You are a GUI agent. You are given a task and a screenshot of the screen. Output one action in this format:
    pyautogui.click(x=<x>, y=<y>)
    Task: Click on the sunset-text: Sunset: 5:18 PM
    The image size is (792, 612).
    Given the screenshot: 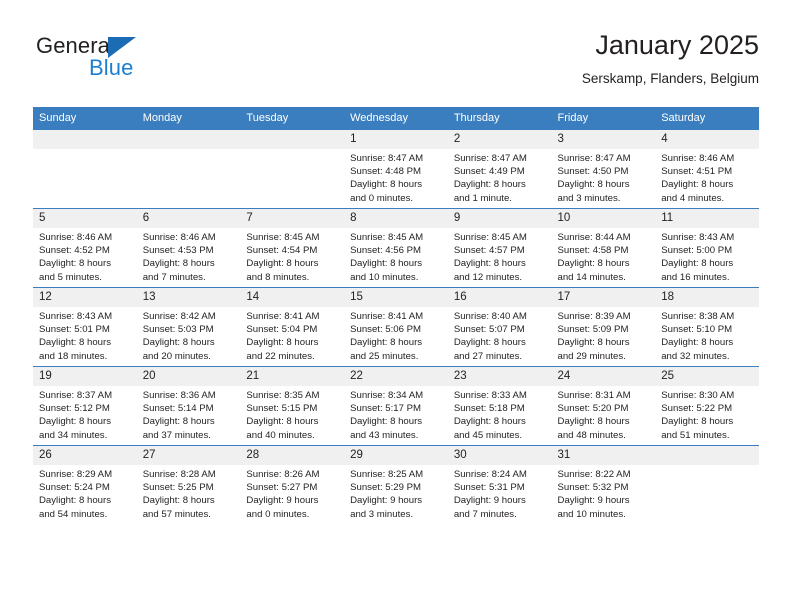 What is the action you would take?
    pyautogui.click(x=489, y=409)
    